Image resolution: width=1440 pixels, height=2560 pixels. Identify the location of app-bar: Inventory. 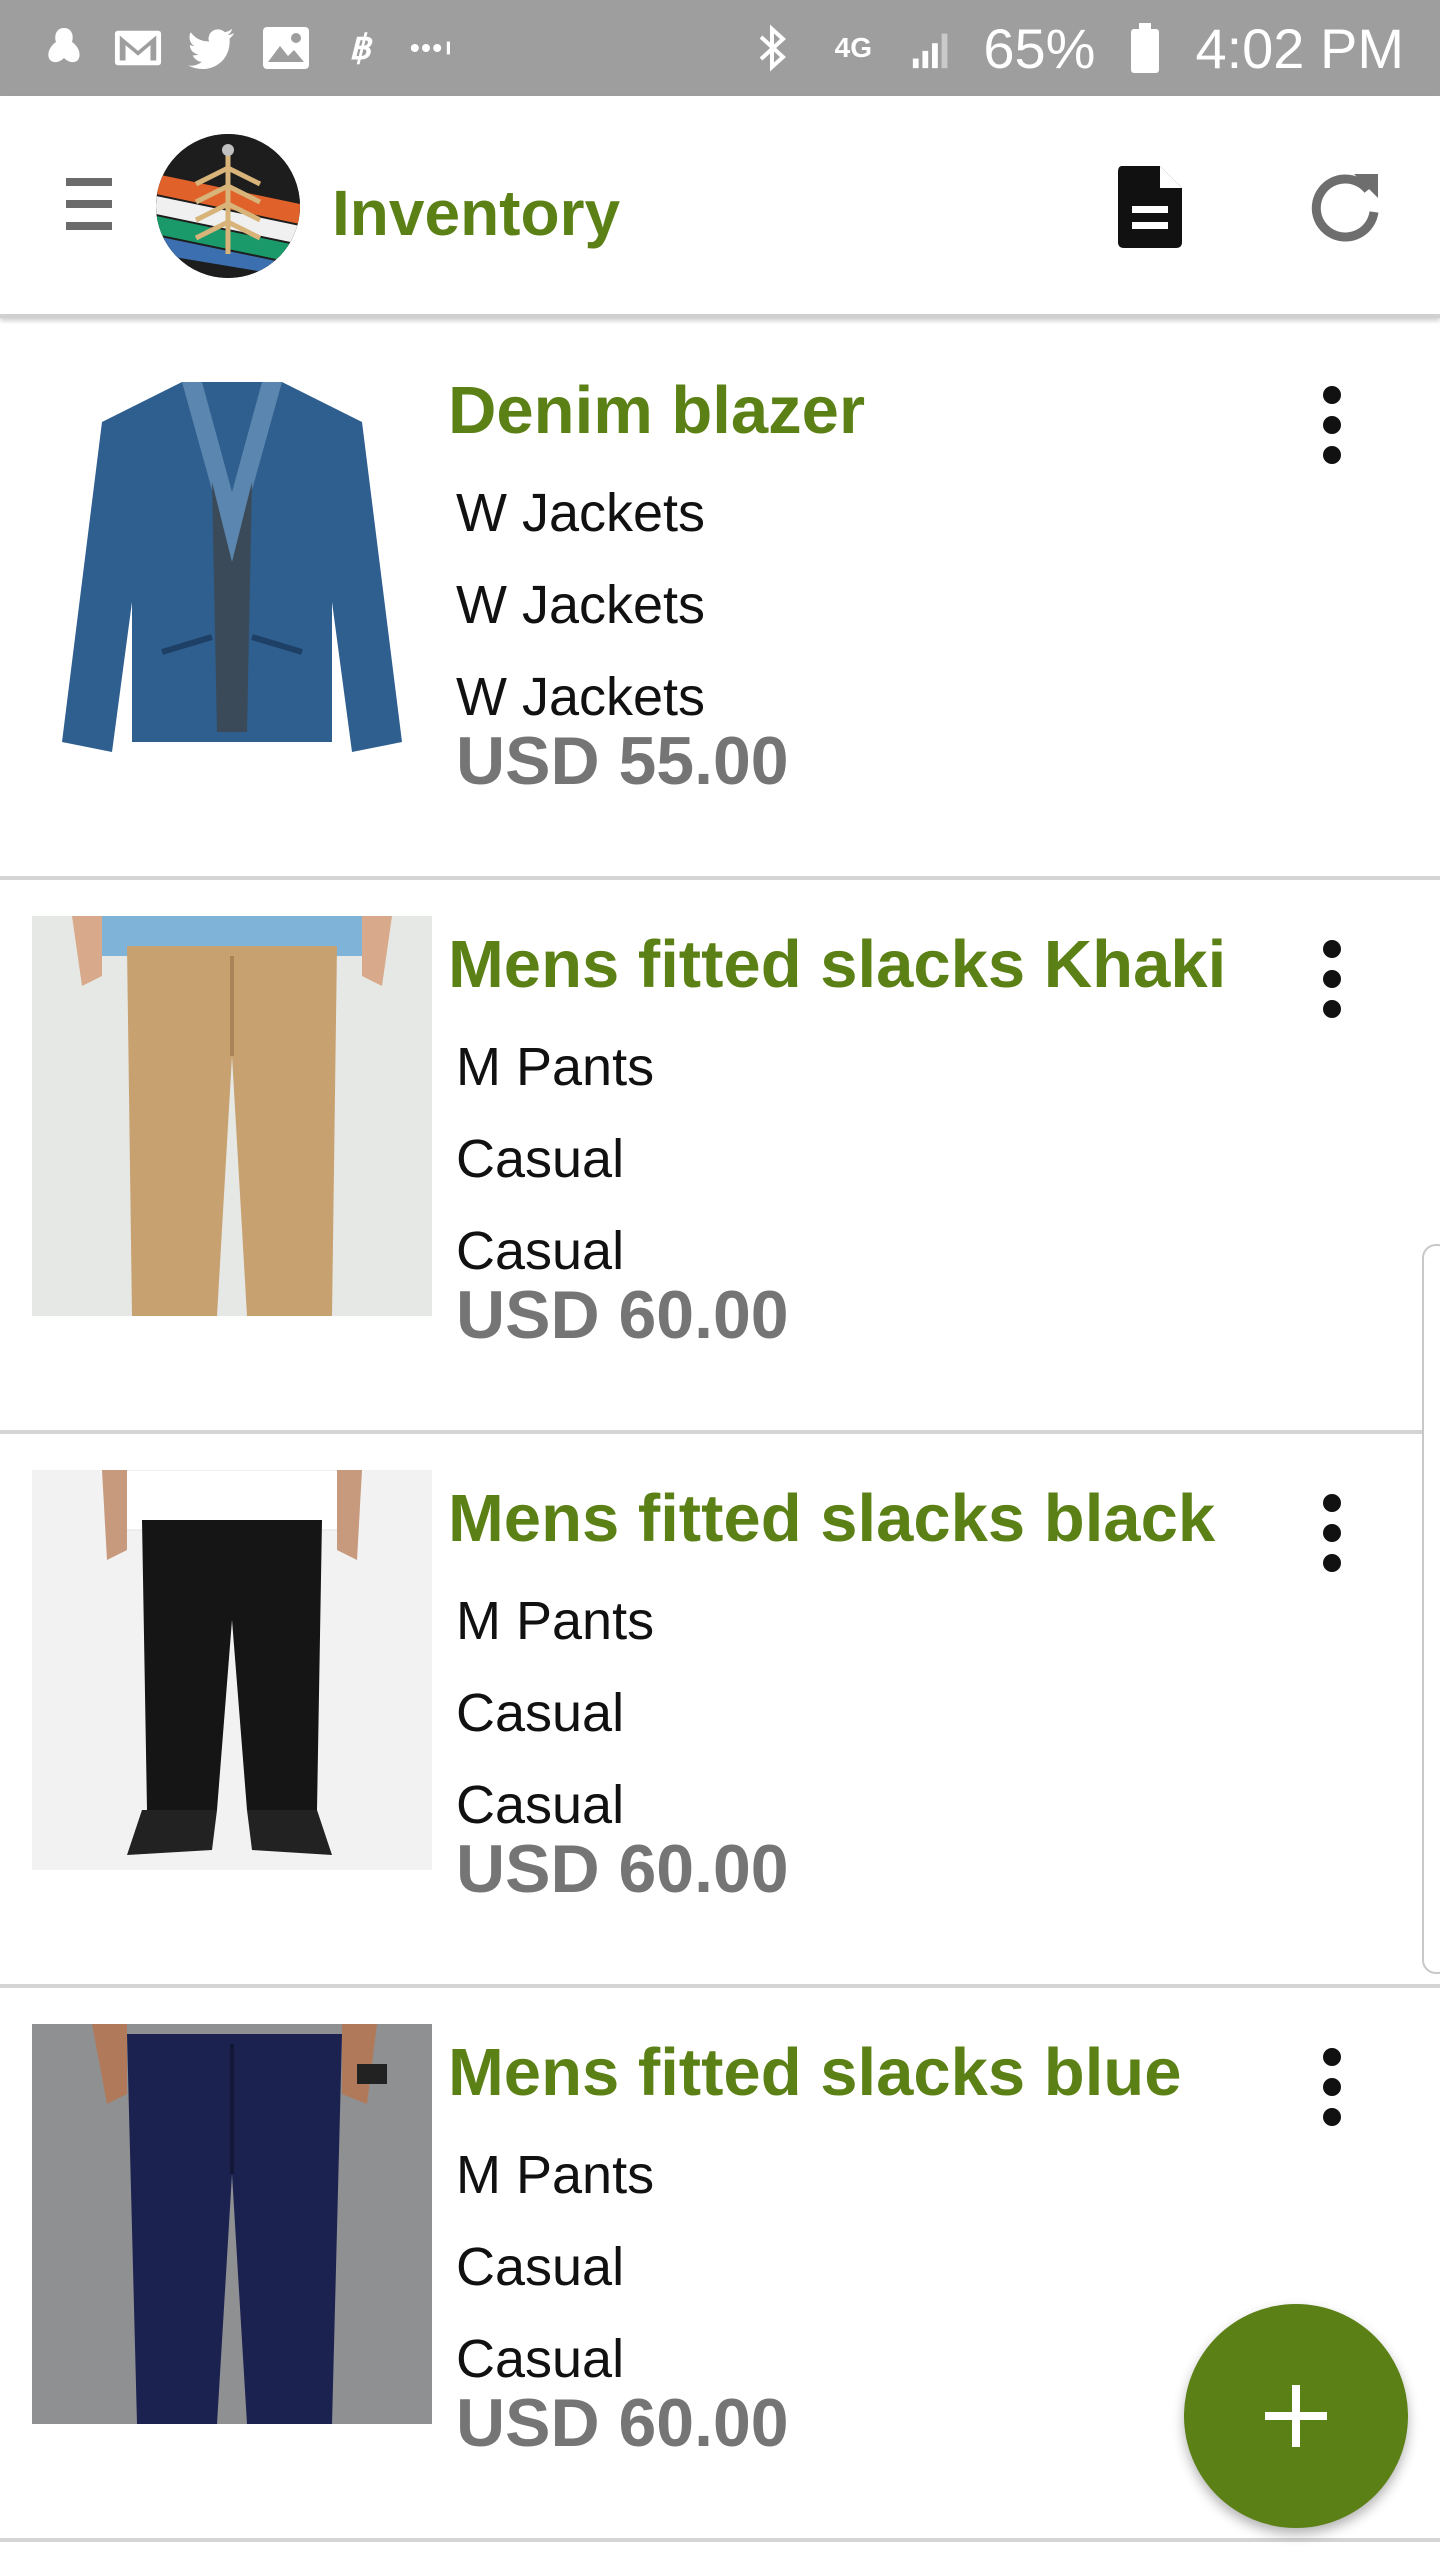
(720, 207).